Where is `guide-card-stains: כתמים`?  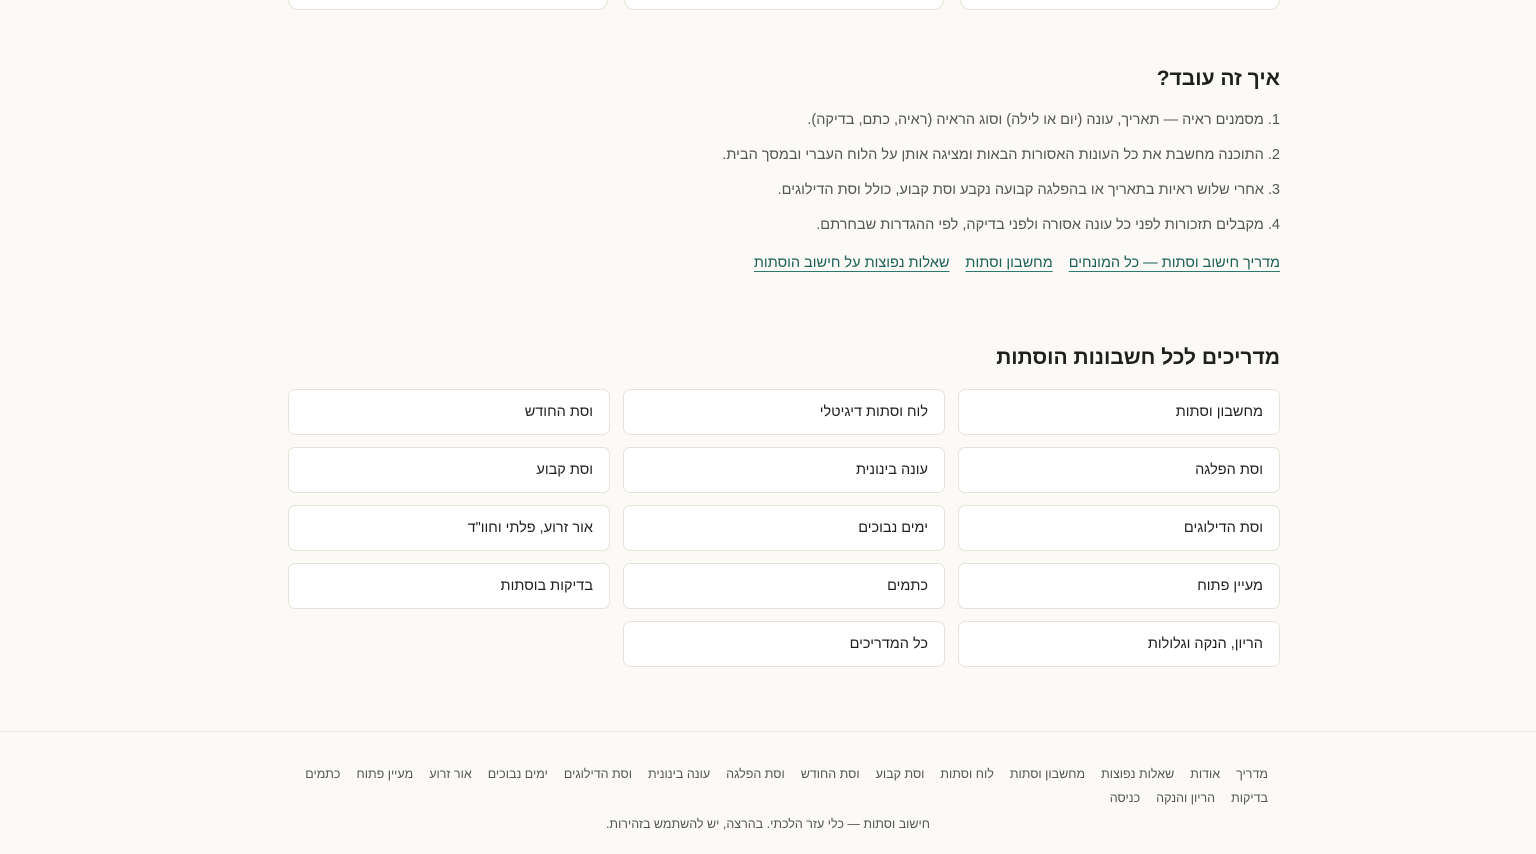 guide-card-stains: כתמים is located at coordinates (784, 586).